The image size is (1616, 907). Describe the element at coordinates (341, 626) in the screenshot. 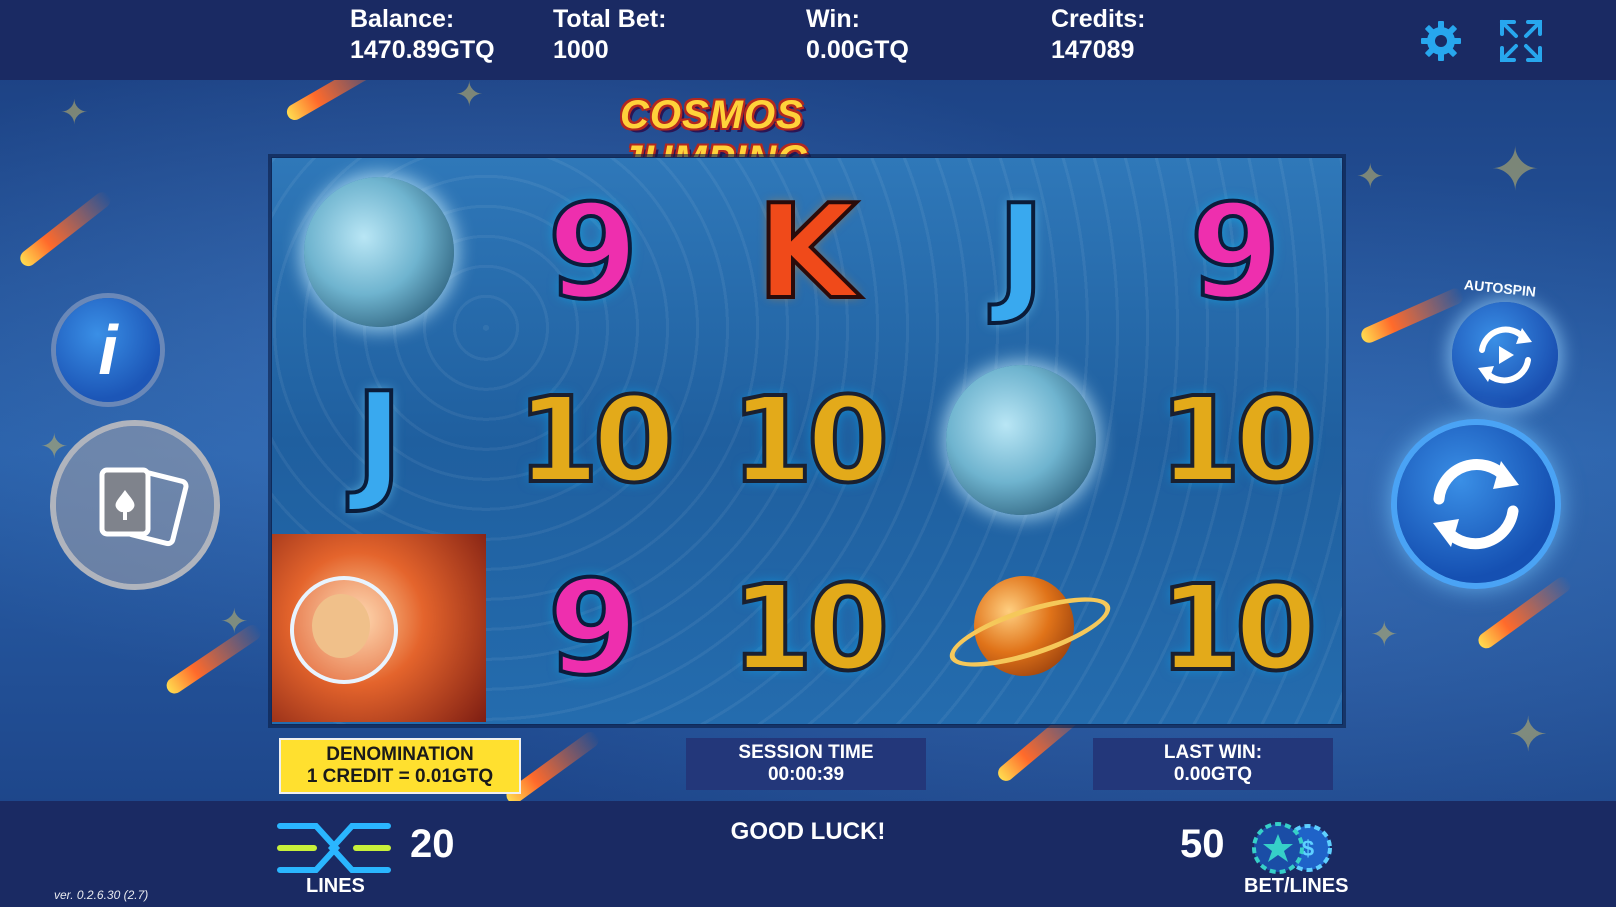

I see `face-shape` at that location.